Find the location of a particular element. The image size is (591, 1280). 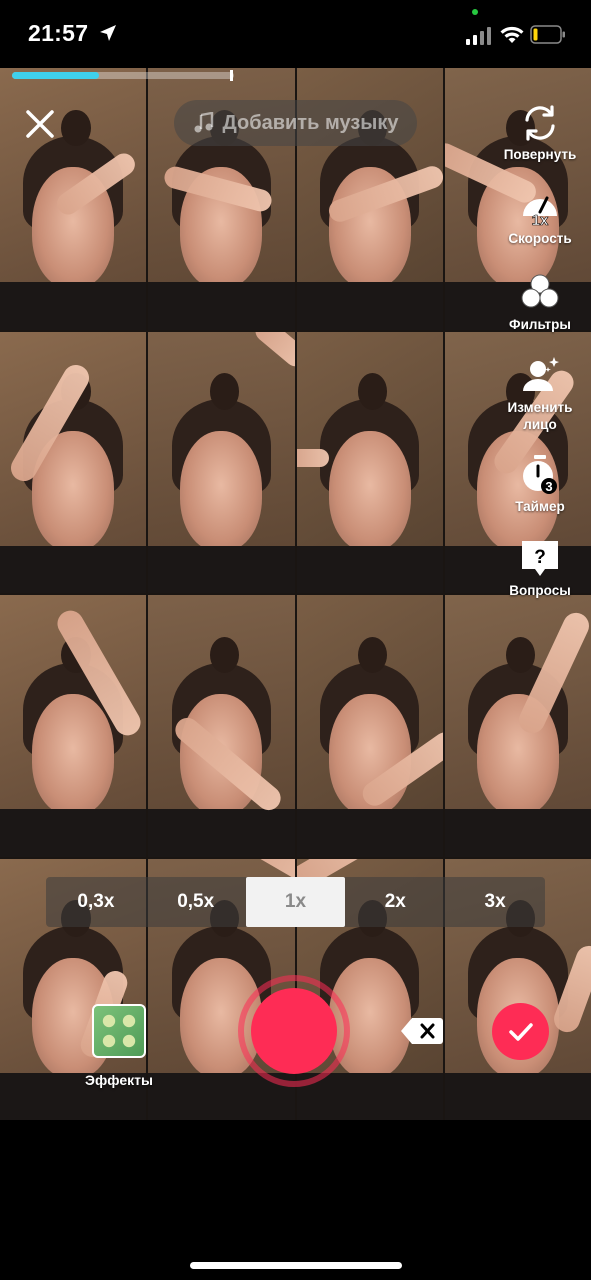

flip-camera-button: Повернуть is located at coordinates (540, 132).